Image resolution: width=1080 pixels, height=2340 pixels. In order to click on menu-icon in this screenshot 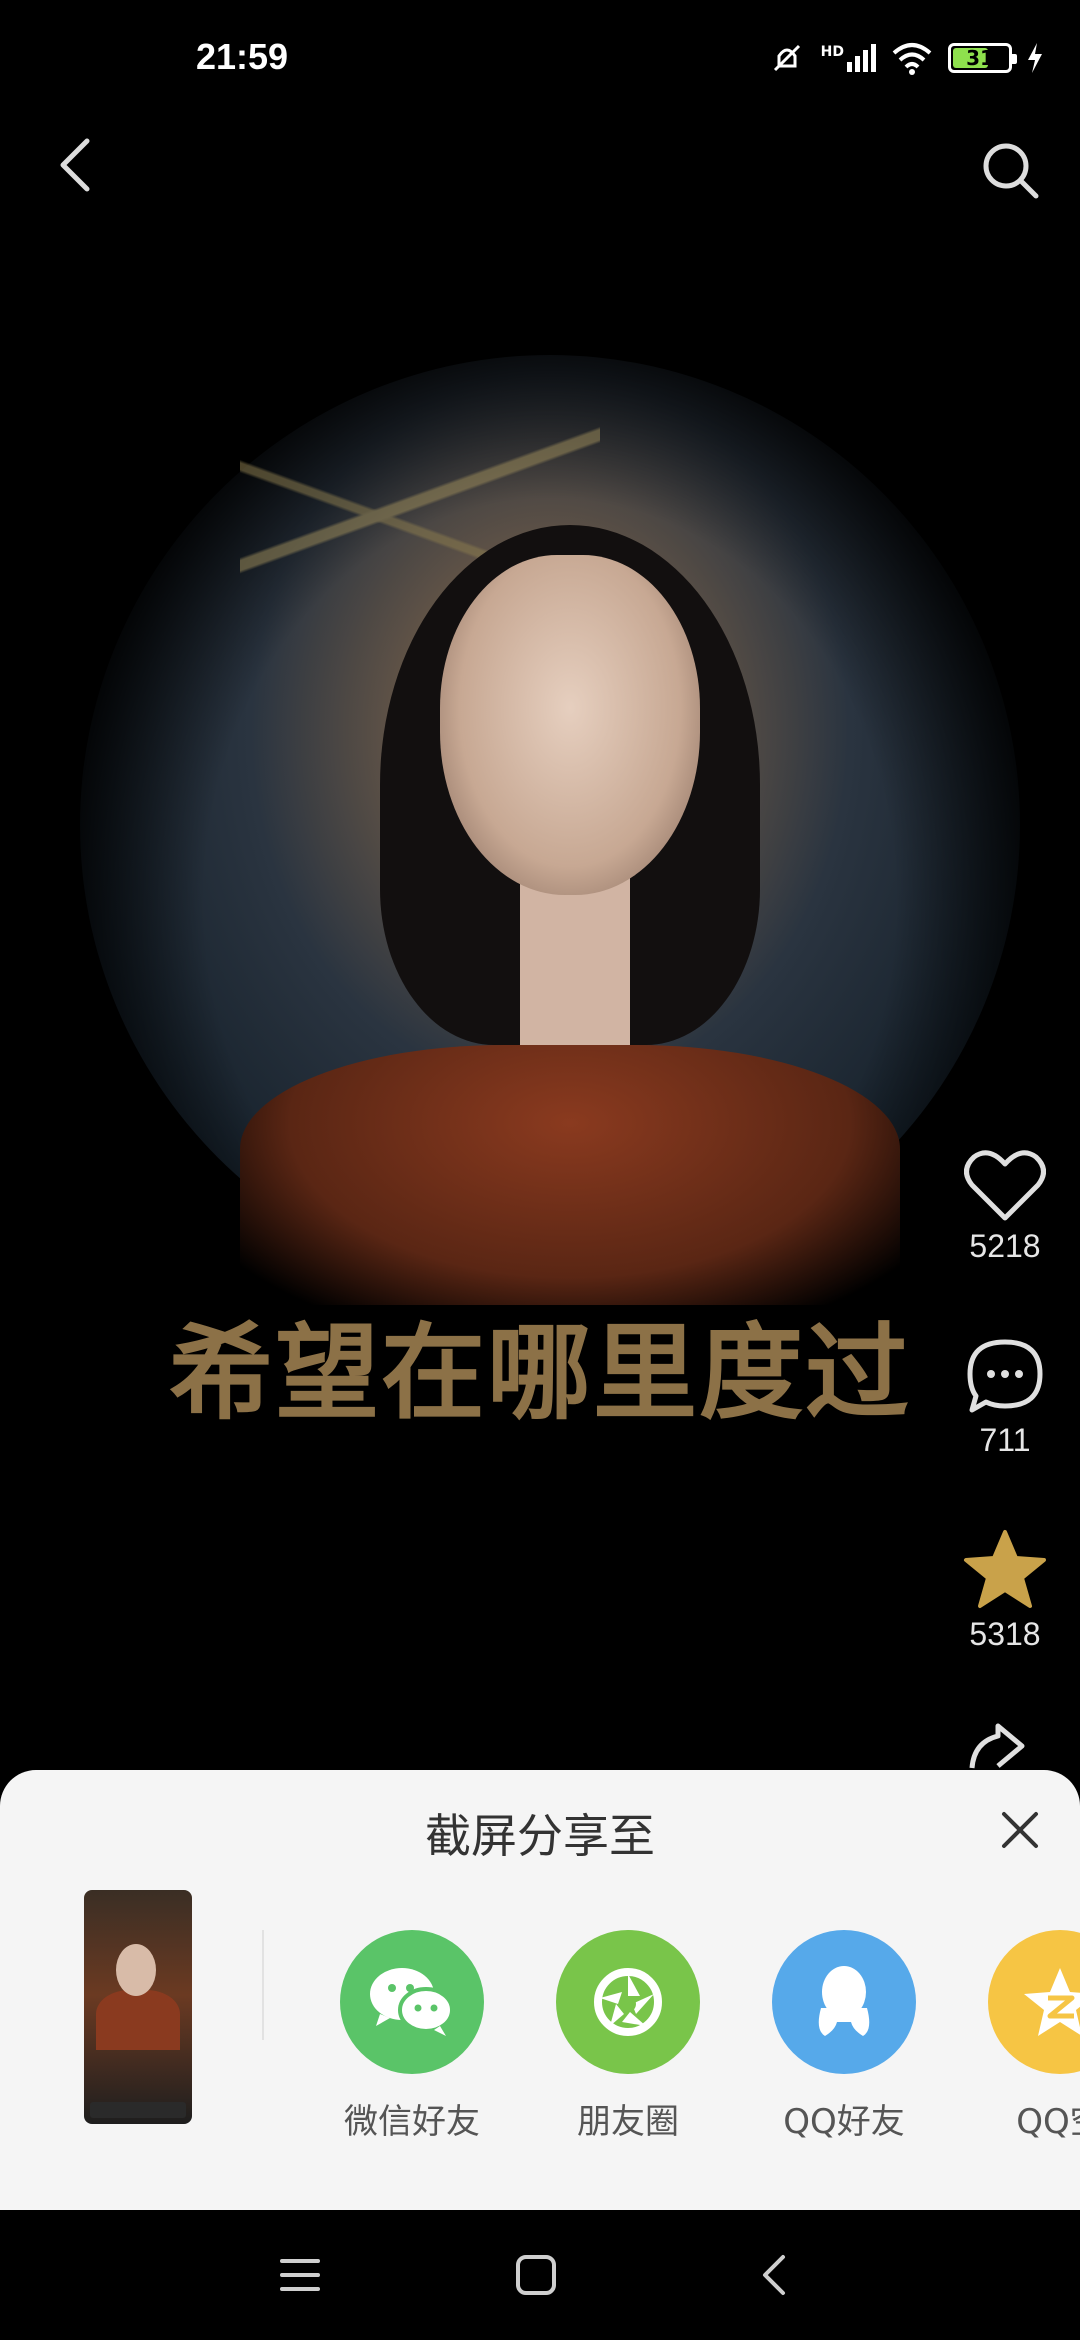, I will do `click(300, 2275)`.